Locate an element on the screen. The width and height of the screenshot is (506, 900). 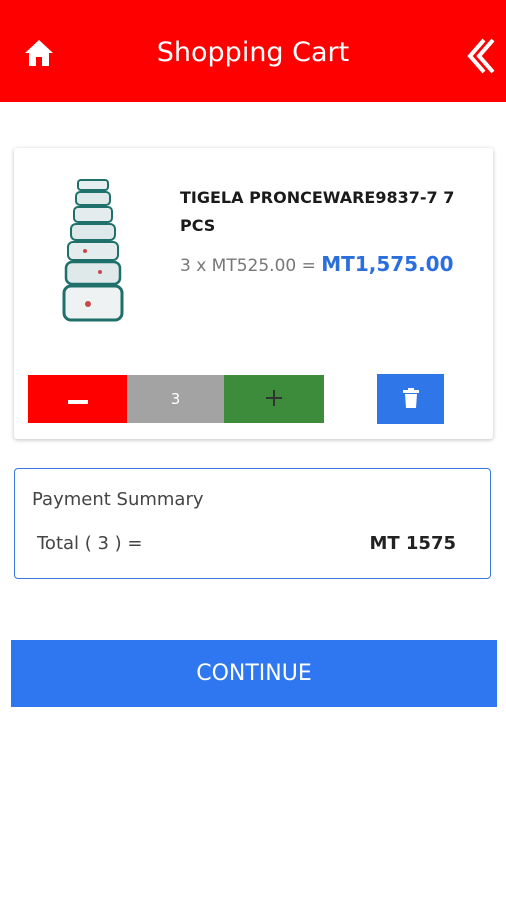
stacked-bowls-product-image is located at coordinates (93, 250).